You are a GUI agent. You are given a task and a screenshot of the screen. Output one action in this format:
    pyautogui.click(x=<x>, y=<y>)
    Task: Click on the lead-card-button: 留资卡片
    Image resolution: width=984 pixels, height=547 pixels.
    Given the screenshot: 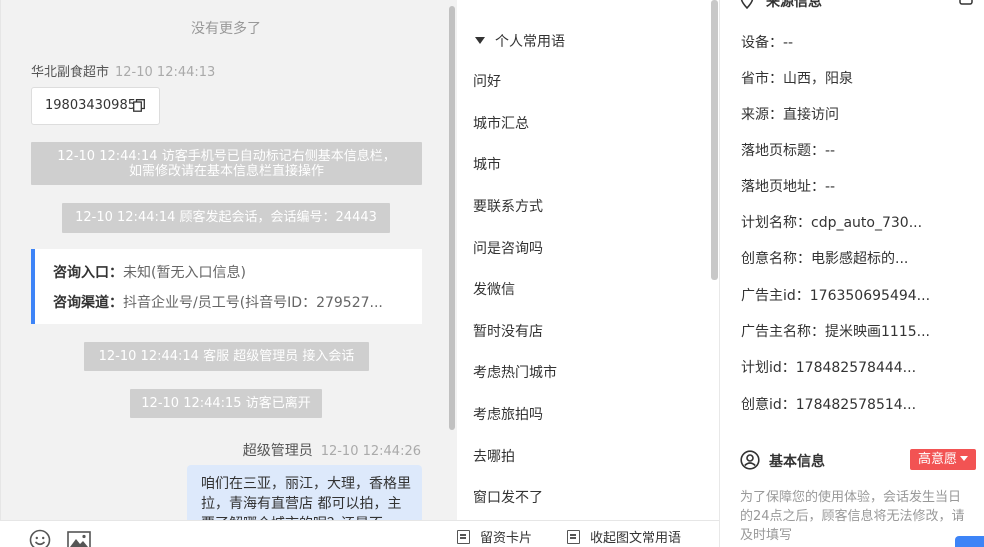 What is the action you would take?
    pyautogui.click(x=494, y=536)
    